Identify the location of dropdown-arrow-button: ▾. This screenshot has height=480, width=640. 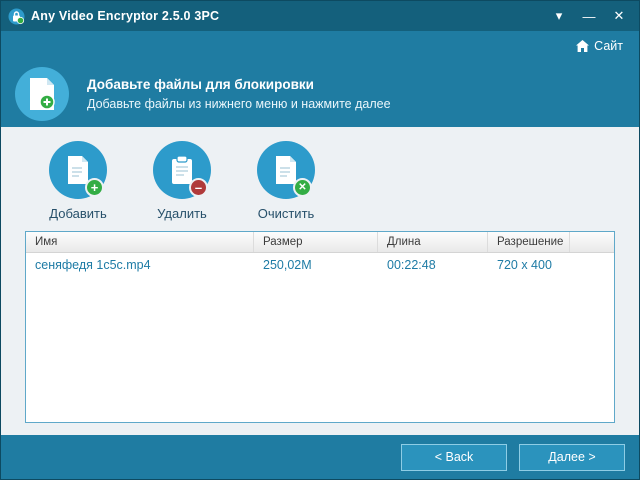
(559, 16).